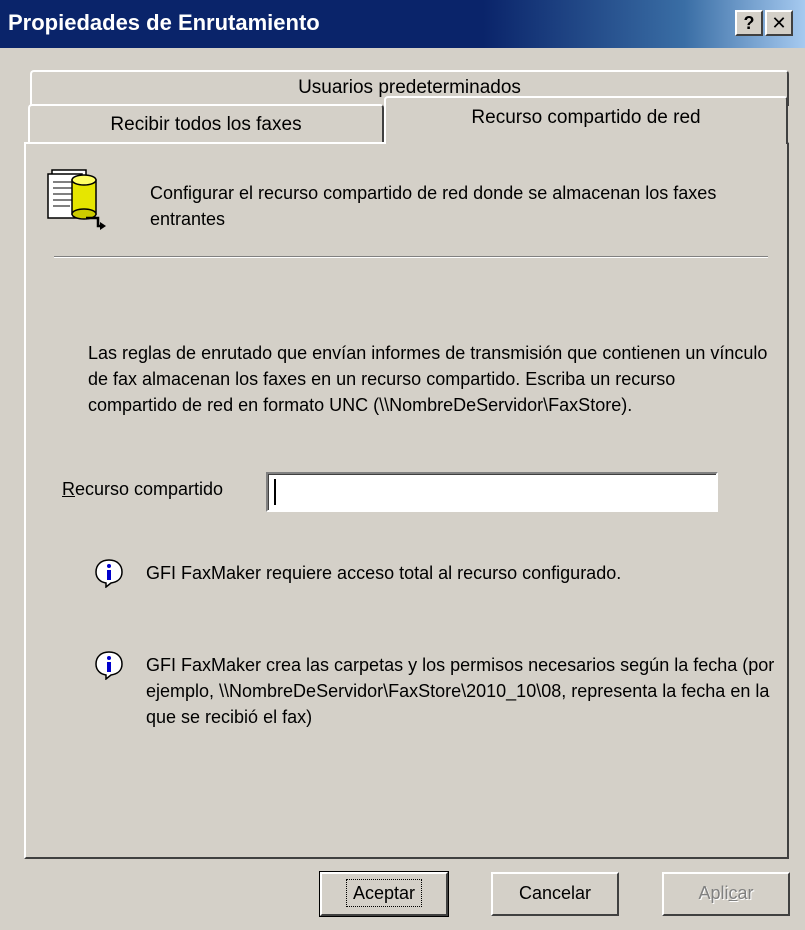  I want to click on title-bar: Propiedades de Enrutamiento ? ✕, so click(402, 24).